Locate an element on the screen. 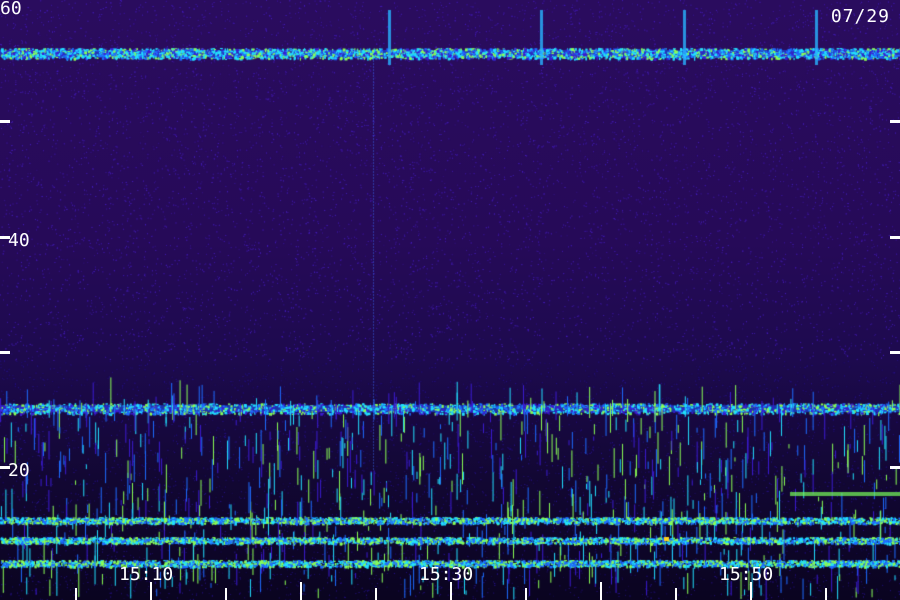 The image size is (900, 600). y-axis-ticks-right is located at coordinates (895, 294).